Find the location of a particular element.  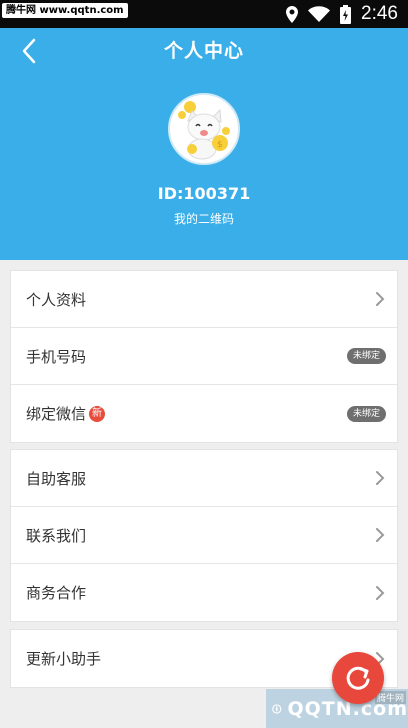

page-title: 个人中心 is located at coordinates (203, 51).